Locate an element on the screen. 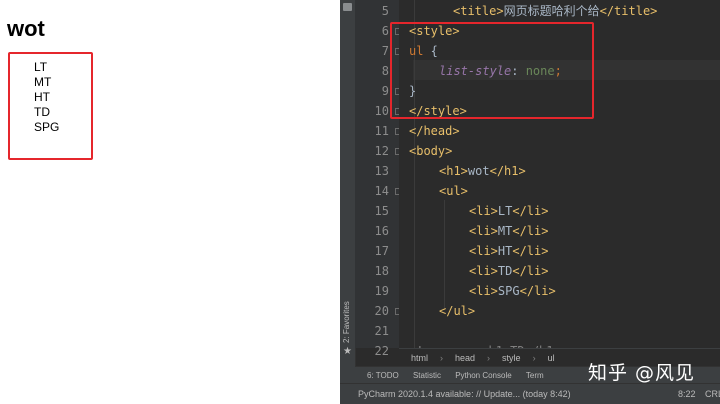  line-number: 22 is located at coordinates (381, 351).